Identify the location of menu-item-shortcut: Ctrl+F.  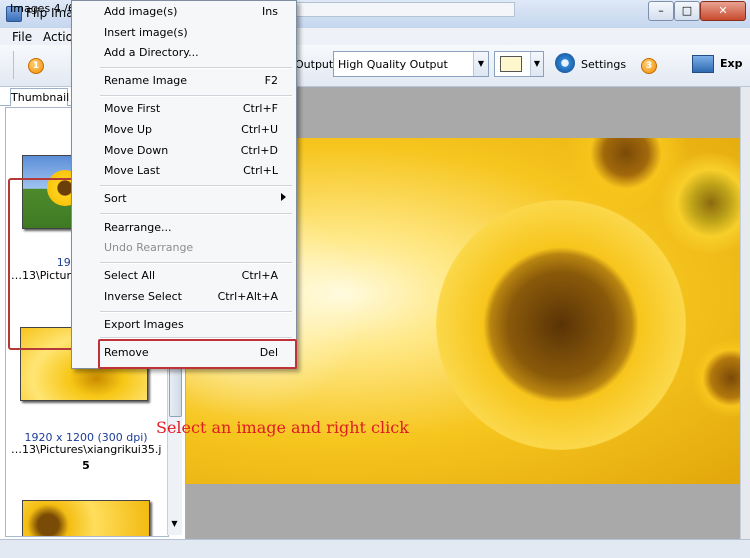
(260, 108).